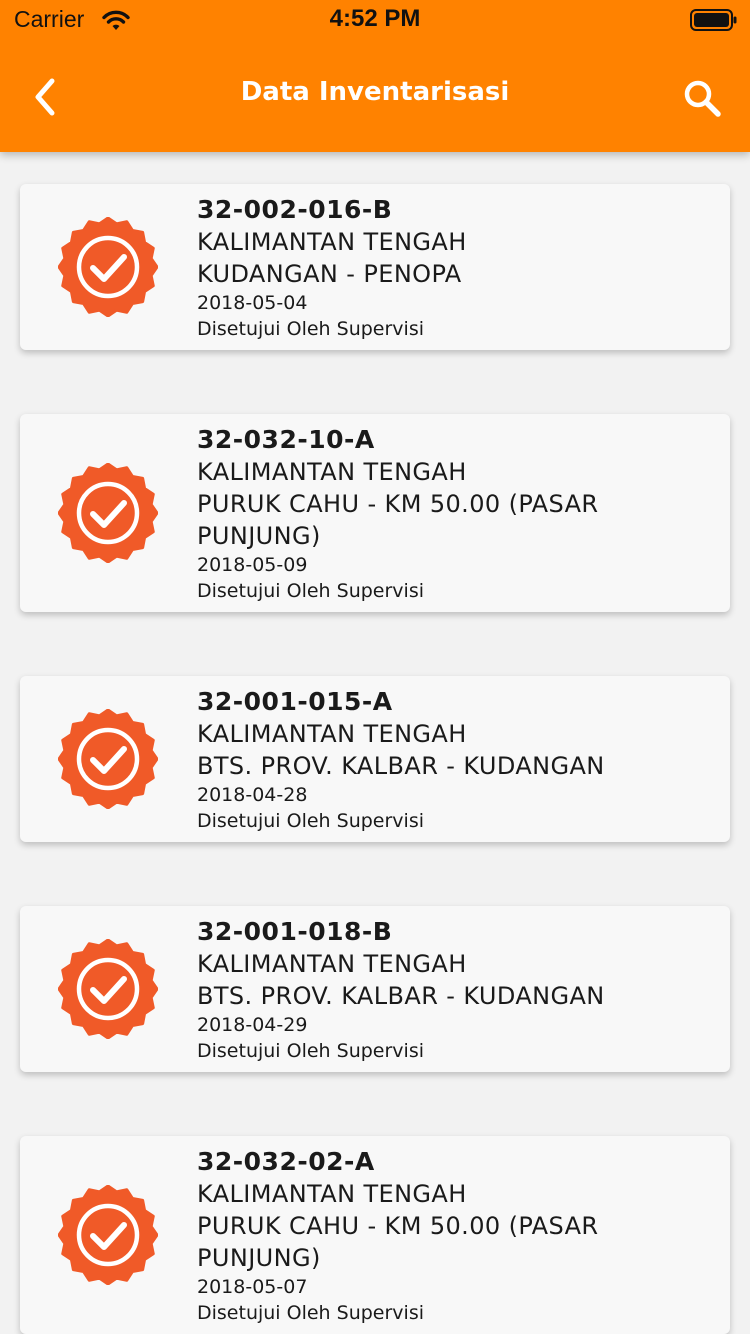 The height and width of the screenshot is (1334, 750). Describe the element at coordinates (252, 795) in the screenshot. I see `item-date: 2018-04-28` at that location.